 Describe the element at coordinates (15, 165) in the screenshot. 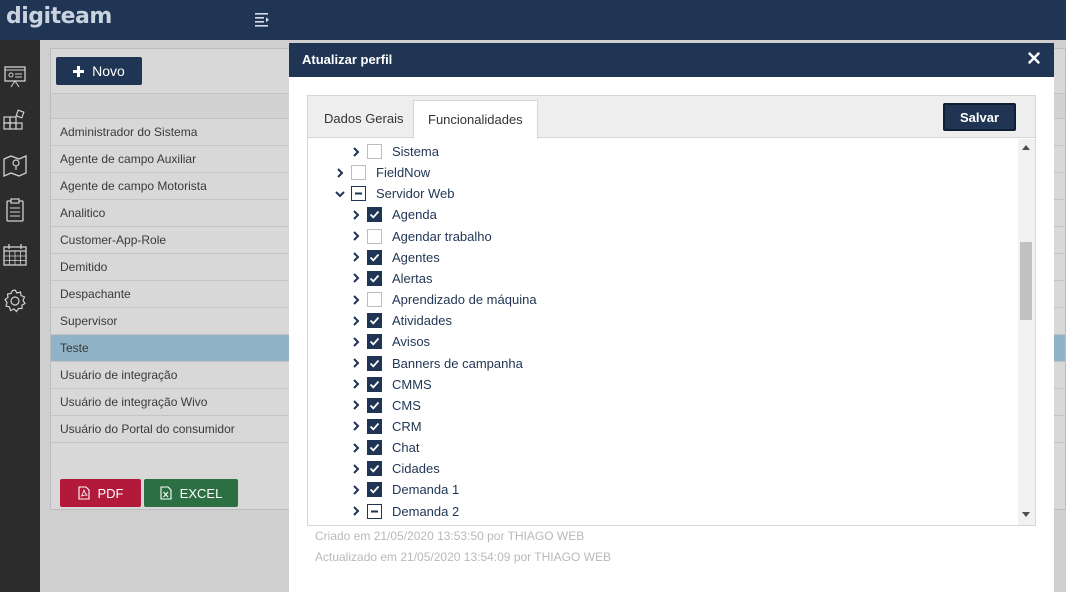

I see `map-icon` at that location.